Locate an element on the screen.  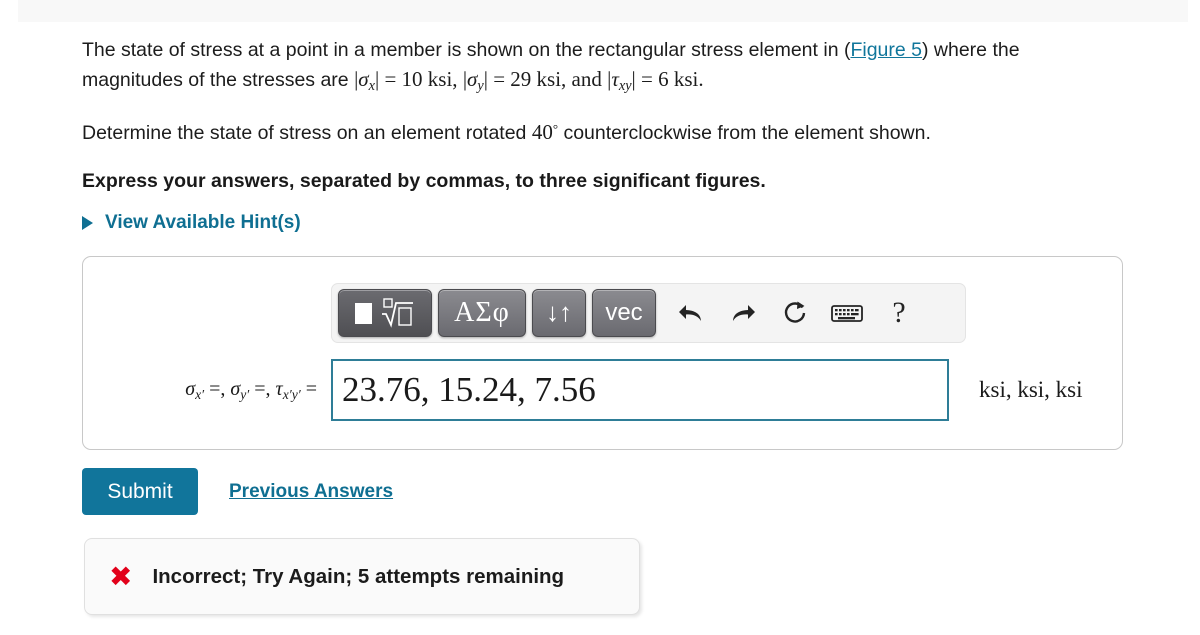
help-glyph: ? is located at coordinates (899, 312).